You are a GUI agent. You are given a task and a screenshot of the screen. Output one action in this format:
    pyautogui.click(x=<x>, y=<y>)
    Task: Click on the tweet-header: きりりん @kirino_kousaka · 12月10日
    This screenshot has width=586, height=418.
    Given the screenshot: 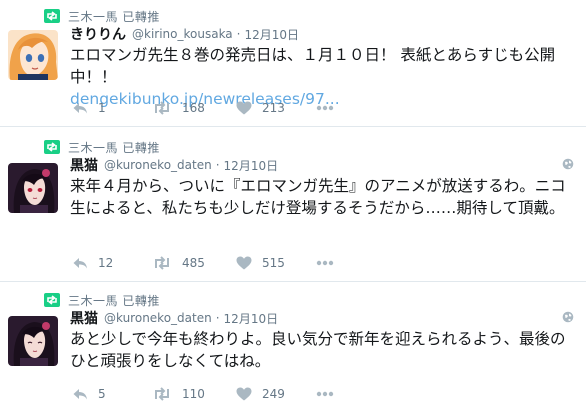 What is the action you would take?
    pyautogui.click(x=185, y=34)
    